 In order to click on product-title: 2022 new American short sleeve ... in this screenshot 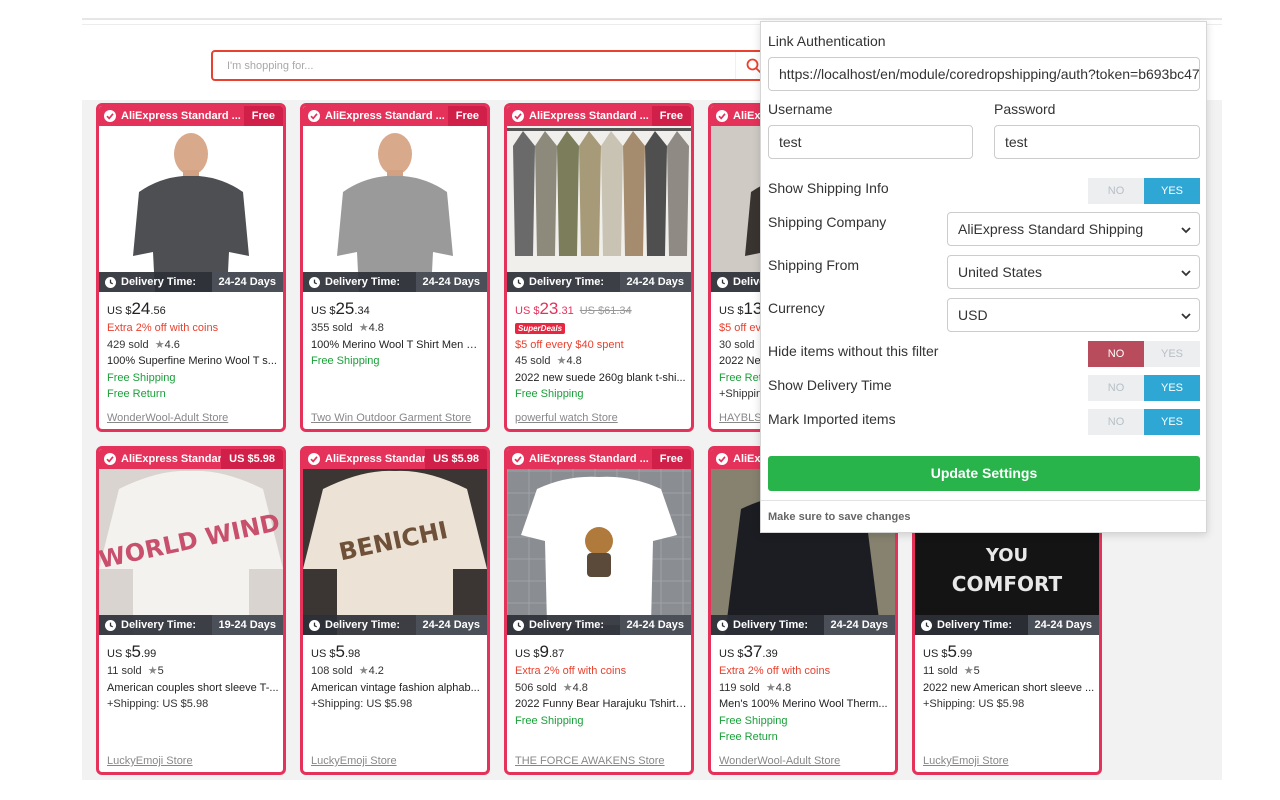, I will do `click(1009, 688)`.